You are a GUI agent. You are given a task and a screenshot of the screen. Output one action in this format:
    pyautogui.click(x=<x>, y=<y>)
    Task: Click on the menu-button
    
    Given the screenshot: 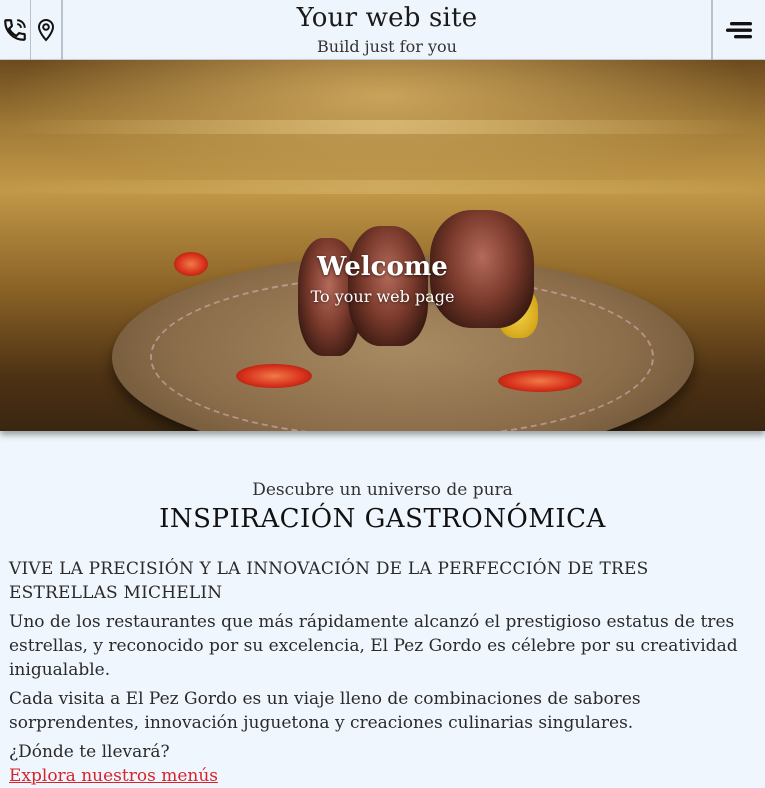 What is the action you would take?
    pyautogui.click(x=738, y=30)
    